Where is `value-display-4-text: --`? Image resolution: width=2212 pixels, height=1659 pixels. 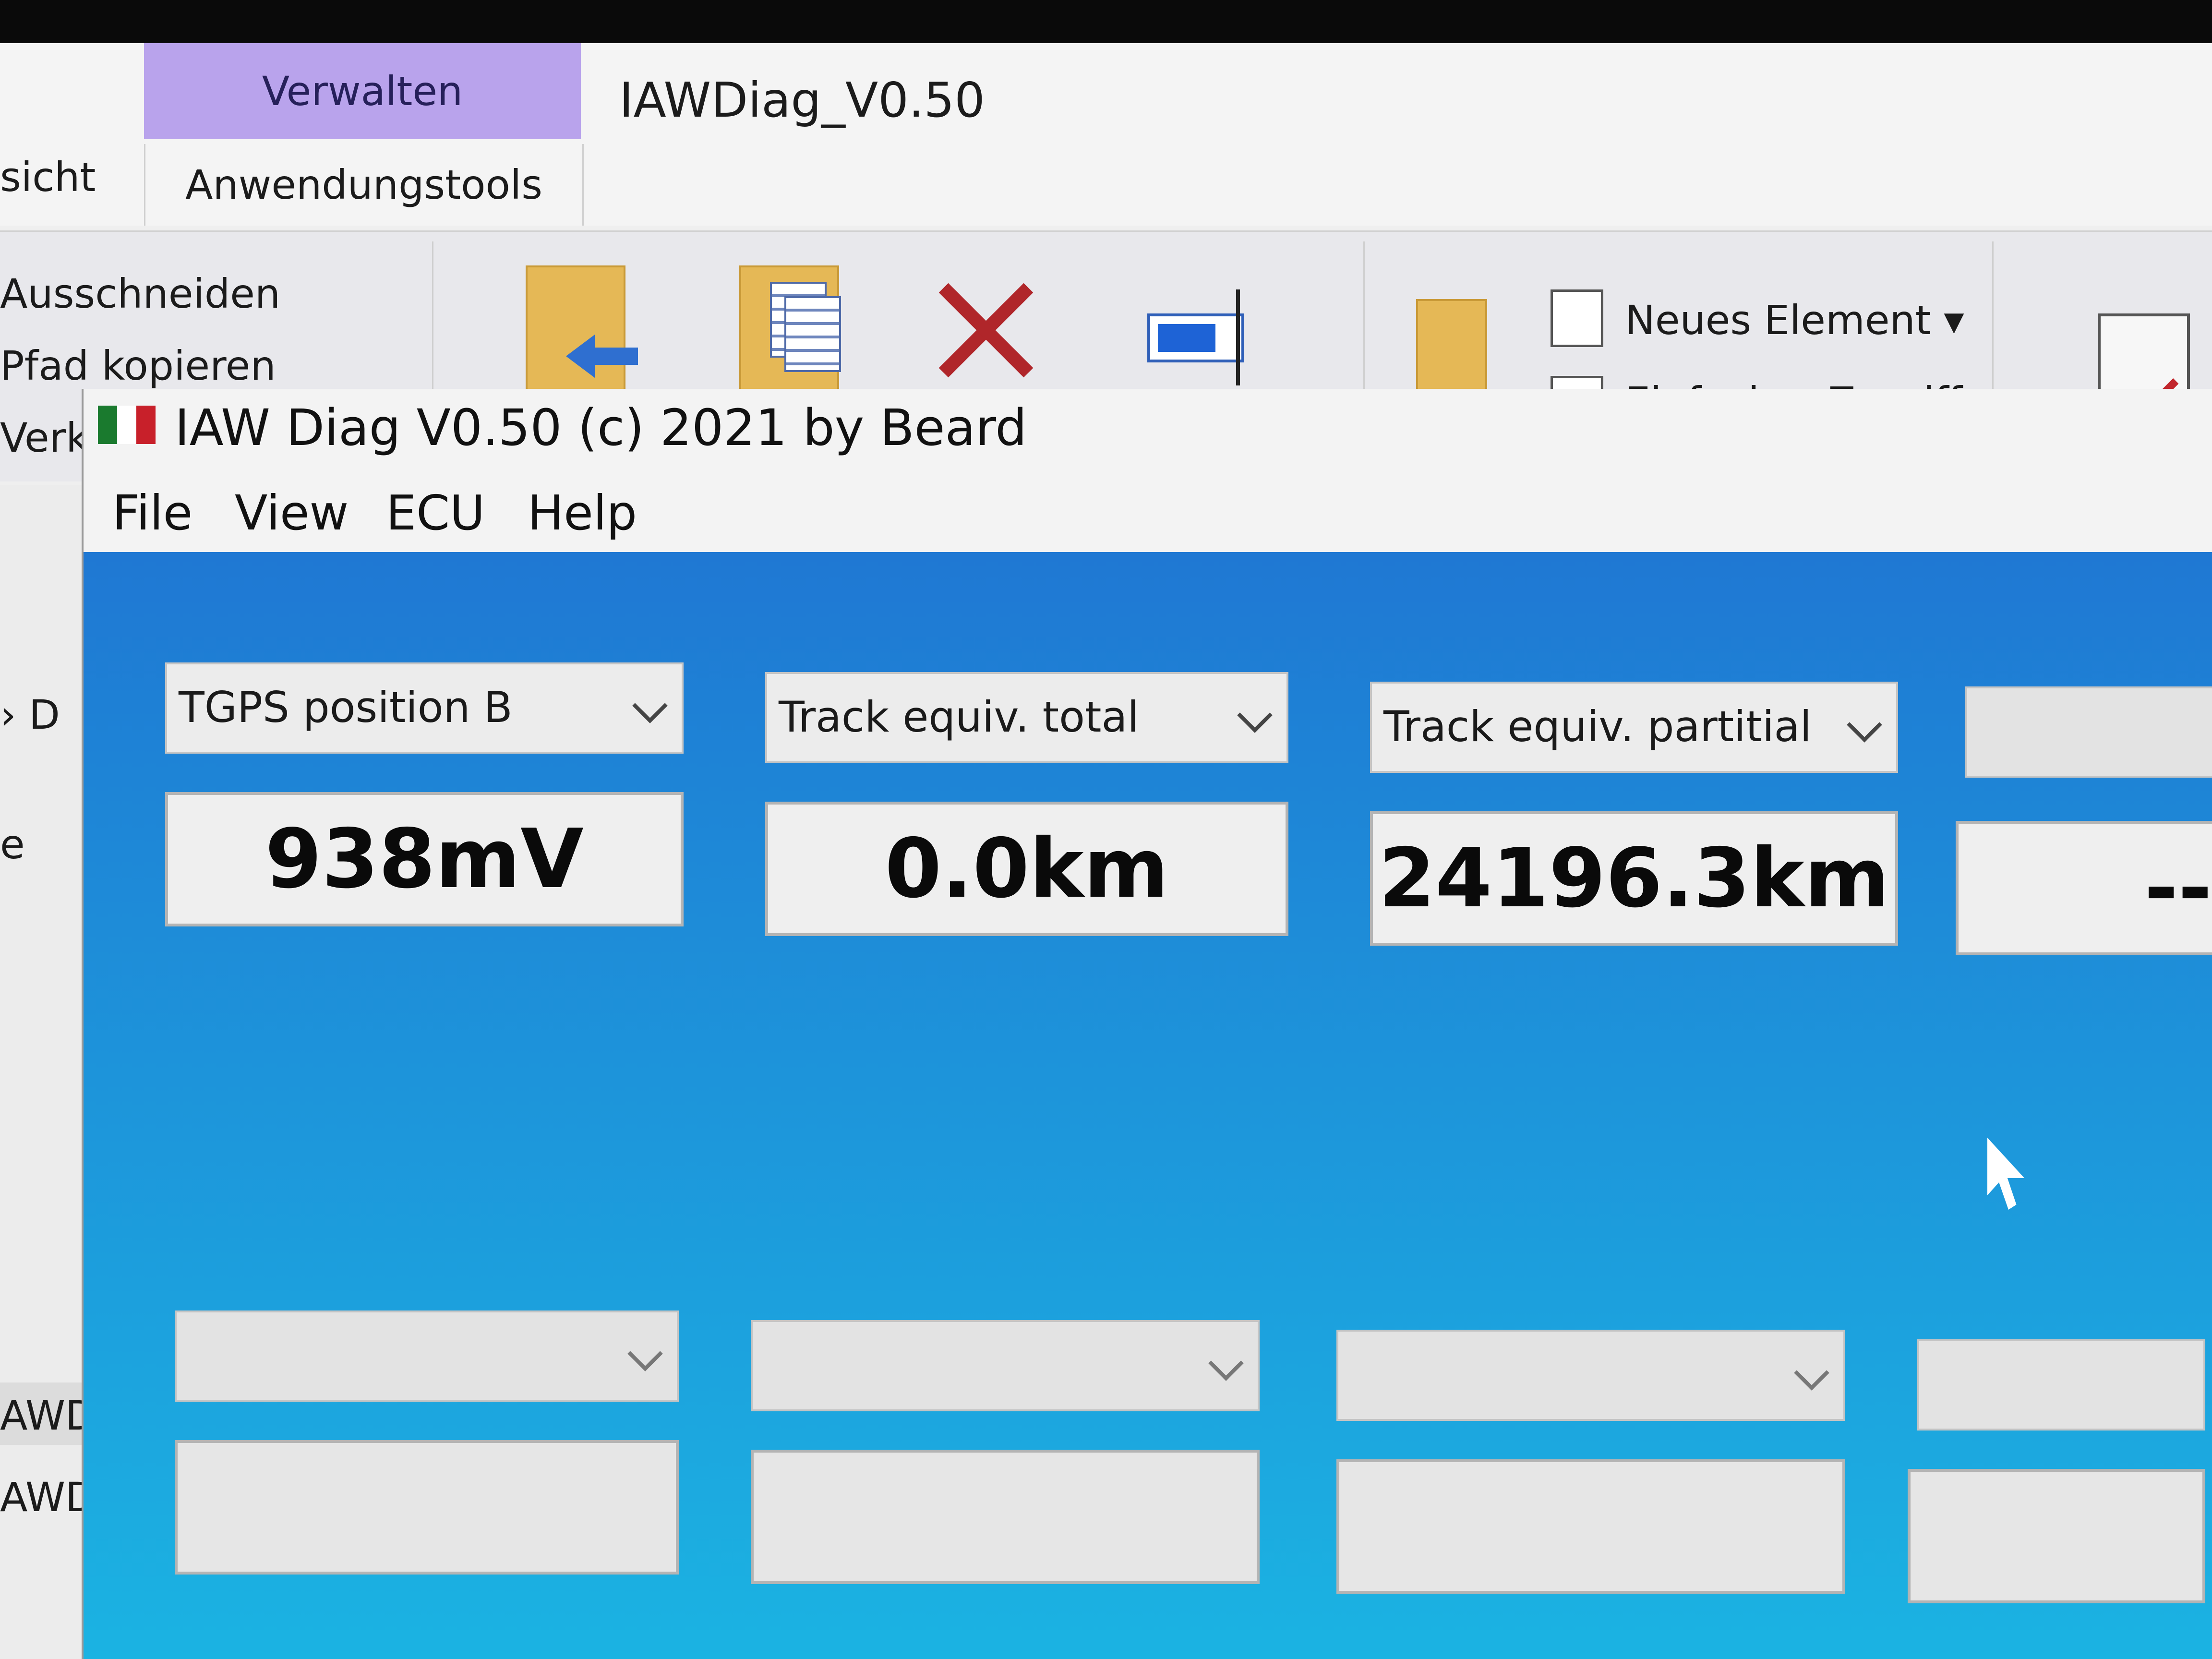
value-display-4-text: -- is located at coordinates (2178, 889).